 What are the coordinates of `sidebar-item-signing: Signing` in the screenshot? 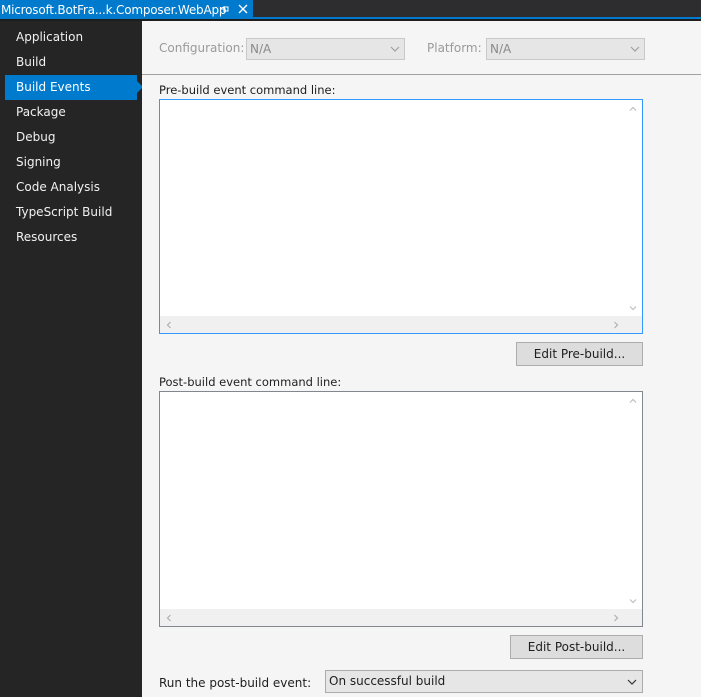 It's located at (71, 162).